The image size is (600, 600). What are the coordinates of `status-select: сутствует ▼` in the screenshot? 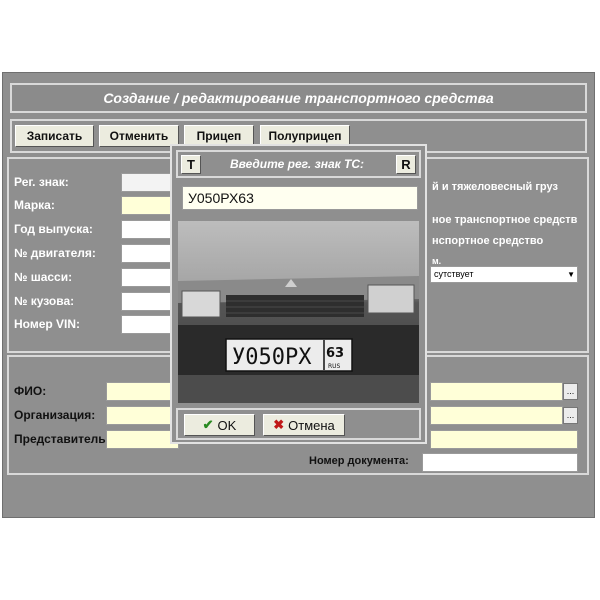 It's located at (504, 274).